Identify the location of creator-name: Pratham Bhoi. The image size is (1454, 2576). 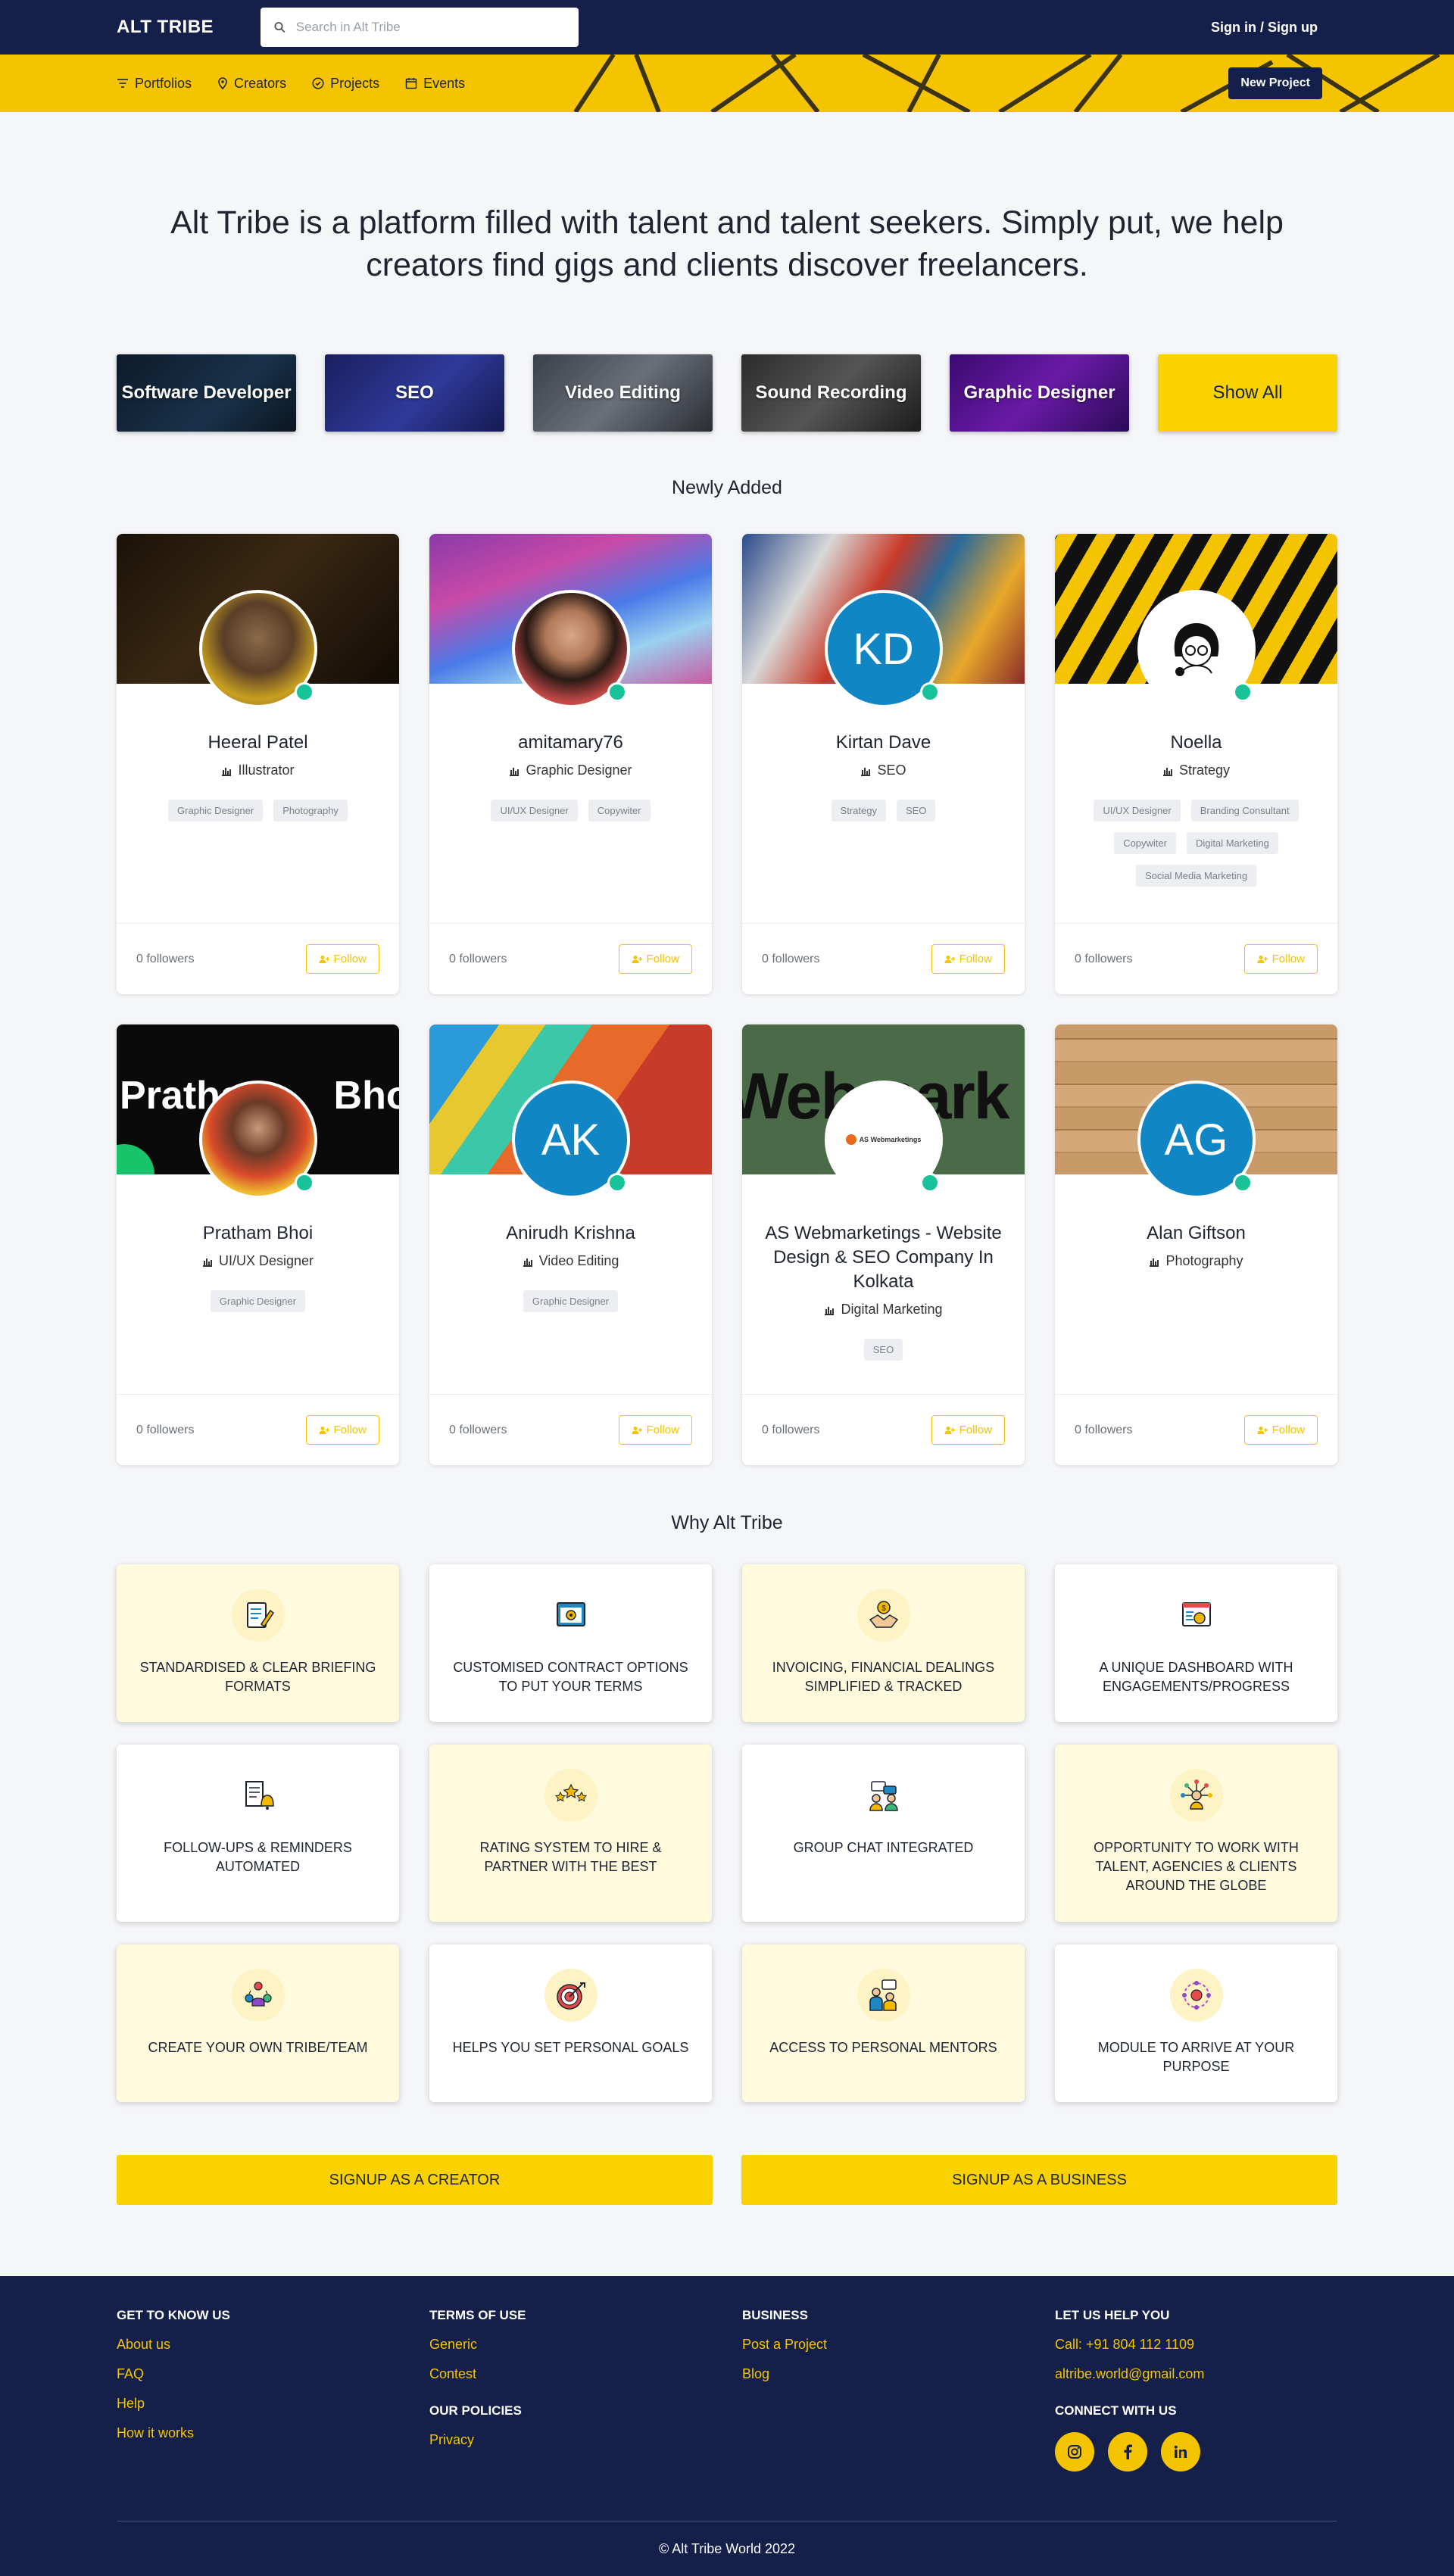
(257, 1233).